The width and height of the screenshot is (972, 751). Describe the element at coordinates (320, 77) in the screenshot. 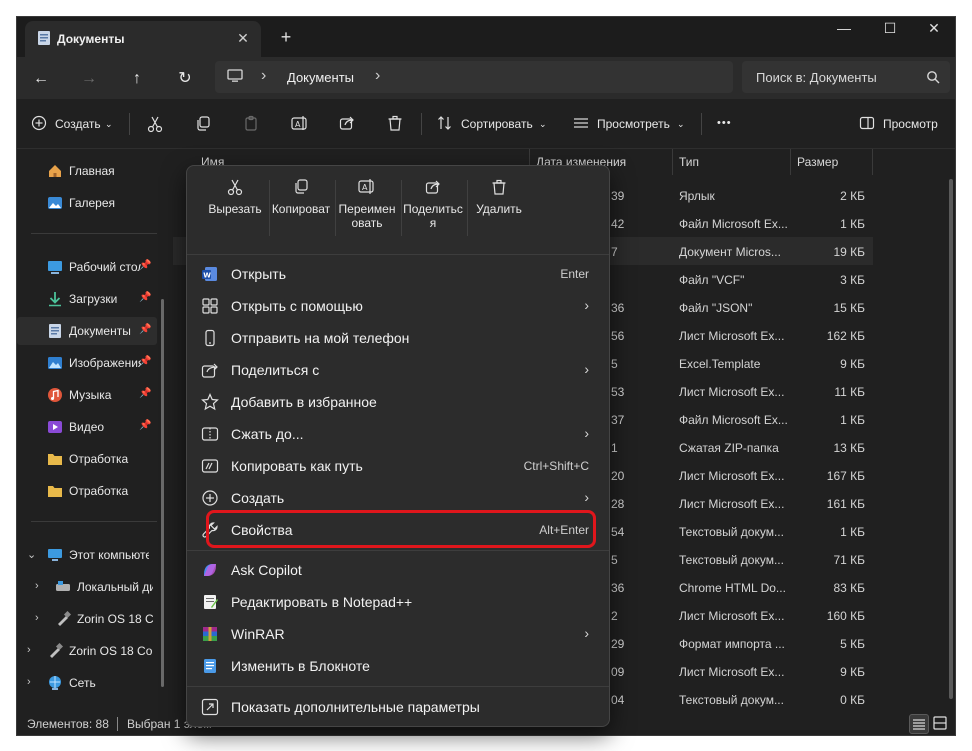

I see `breadcrumb-documents: Документы` at that location.